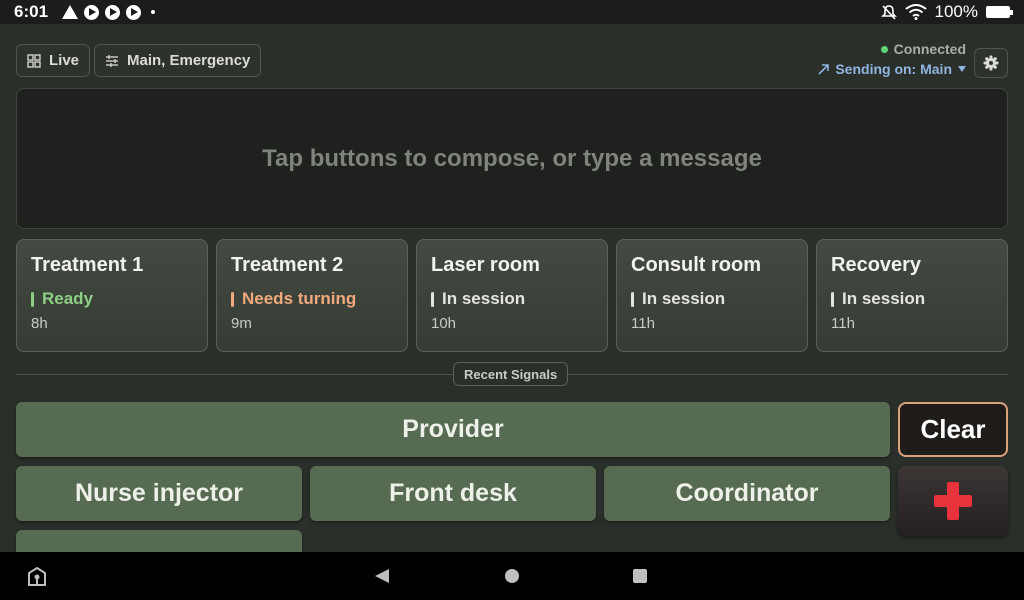 The image size is (1024, 600). I want to click on system-nav-bar, so click(512, 576).